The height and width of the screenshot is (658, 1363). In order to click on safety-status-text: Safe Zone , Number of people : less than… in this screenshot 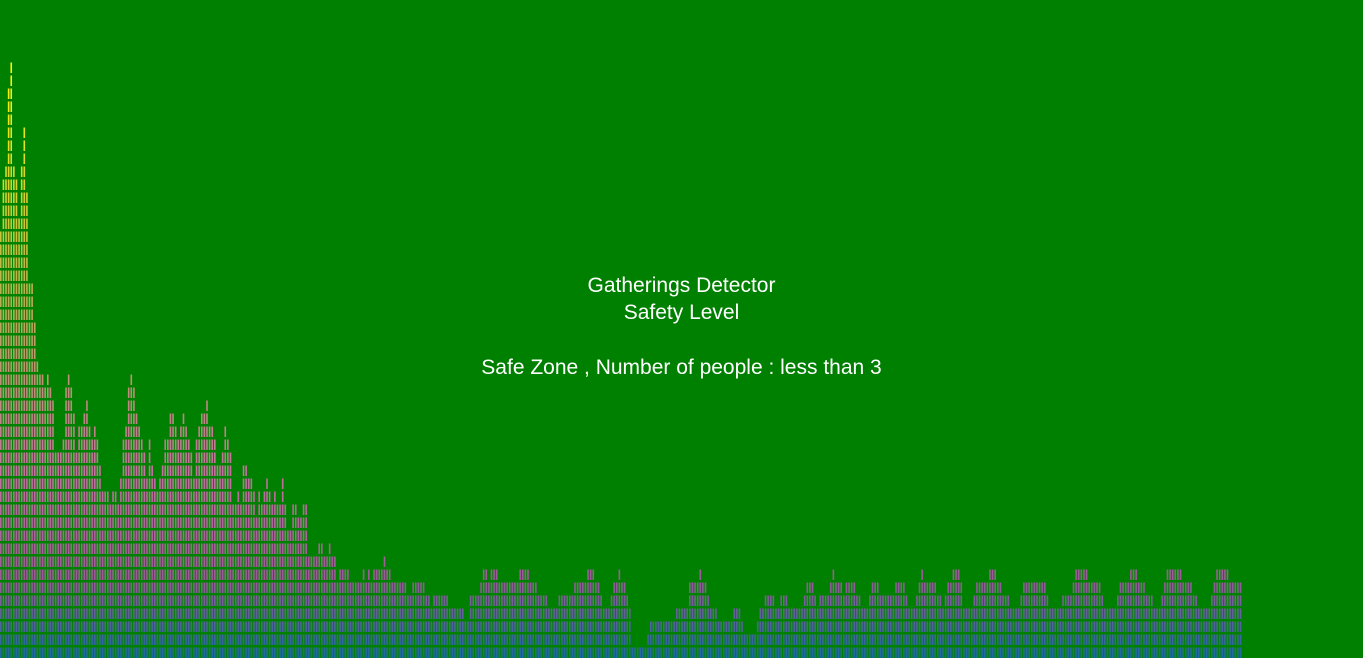, I will do `click(681, 367)`.